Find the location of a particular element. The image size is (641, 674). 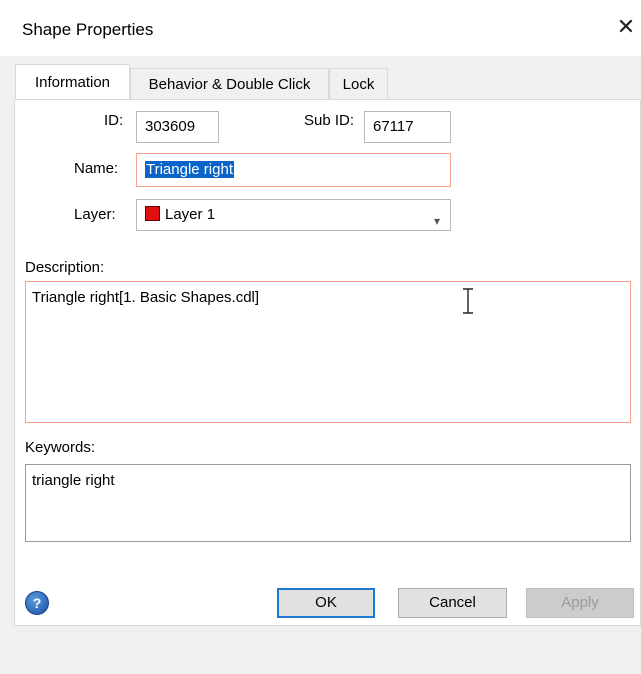

apply-button: Apply is located at coordinates (580, 603).